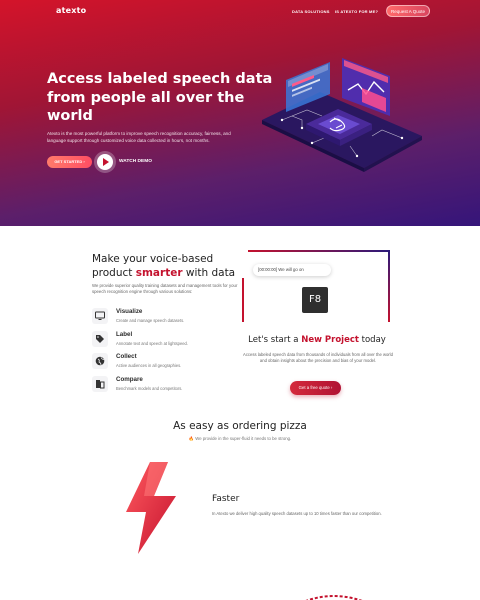  What do you see at coordinates (149, 365) in the screenshot?
I see `feature-text: Active audiences in all geographies.` at bounding box center [149, 365].